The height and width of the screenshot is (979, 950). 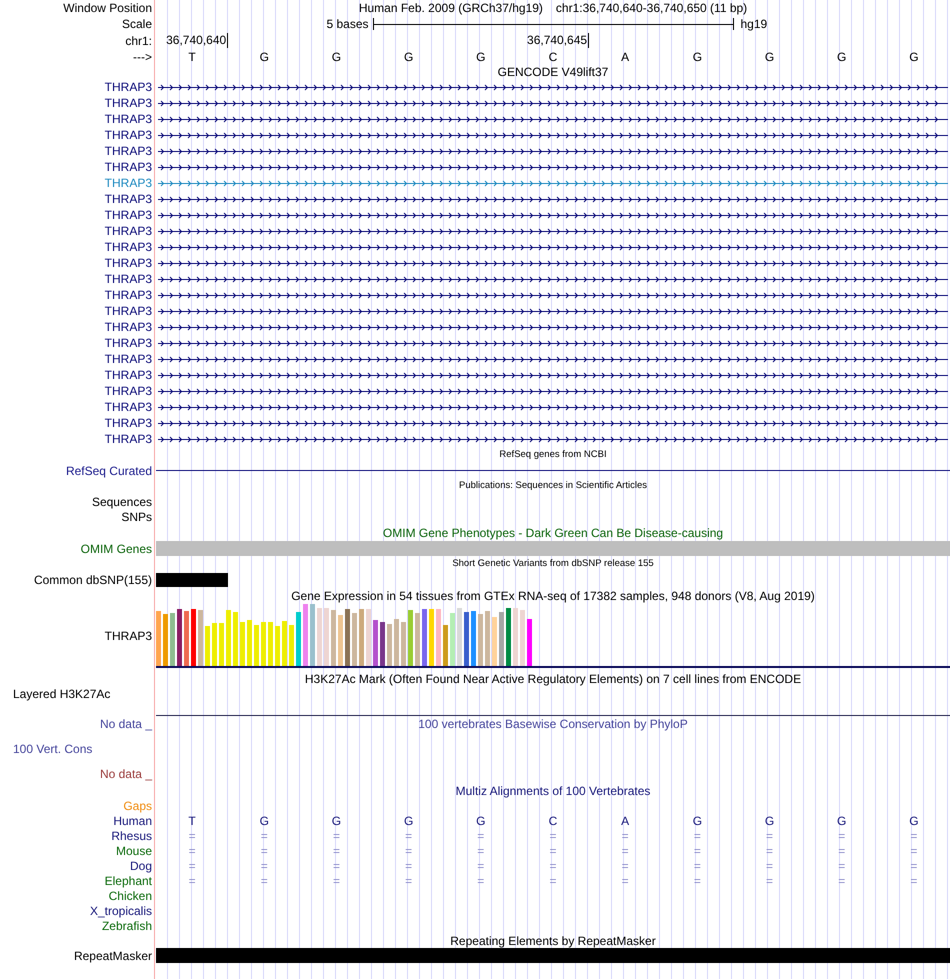 I want to click on snp-feature-bar, so click(x=192, y=579).